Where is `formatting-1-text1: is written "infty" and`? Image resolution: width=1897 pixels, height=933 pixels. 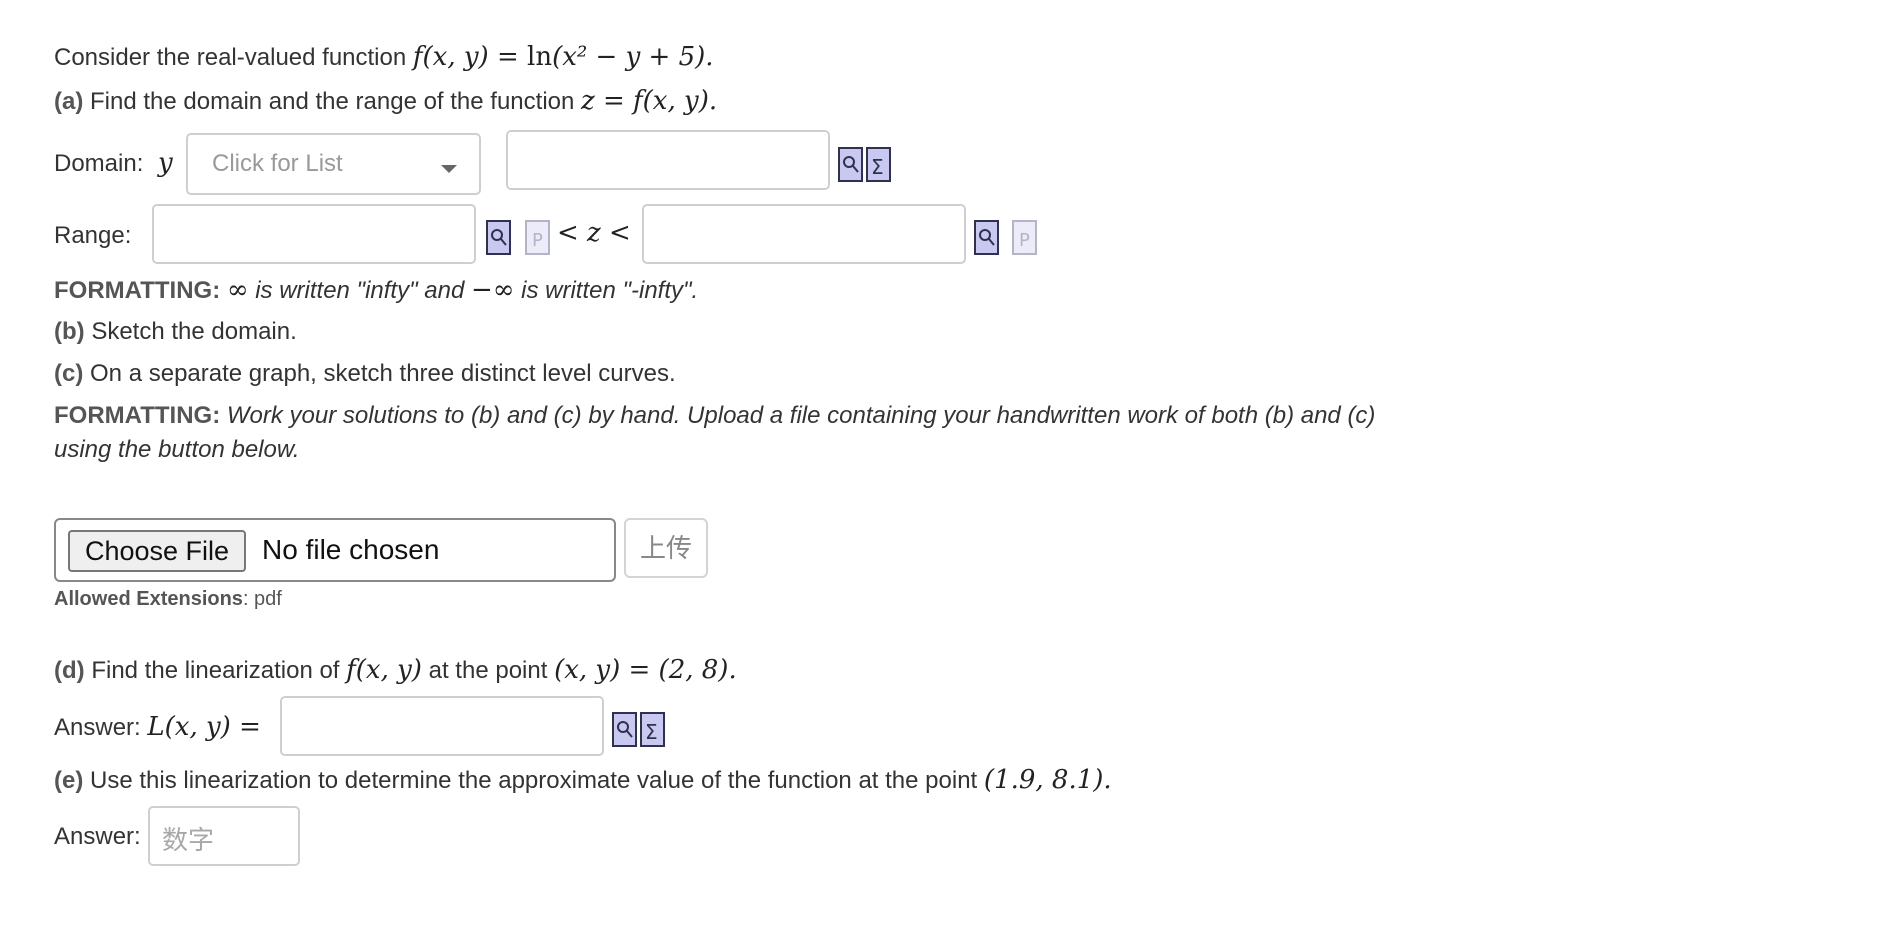 formatting-1-text1: is written "infty" and is located at coordinates (360, 290).